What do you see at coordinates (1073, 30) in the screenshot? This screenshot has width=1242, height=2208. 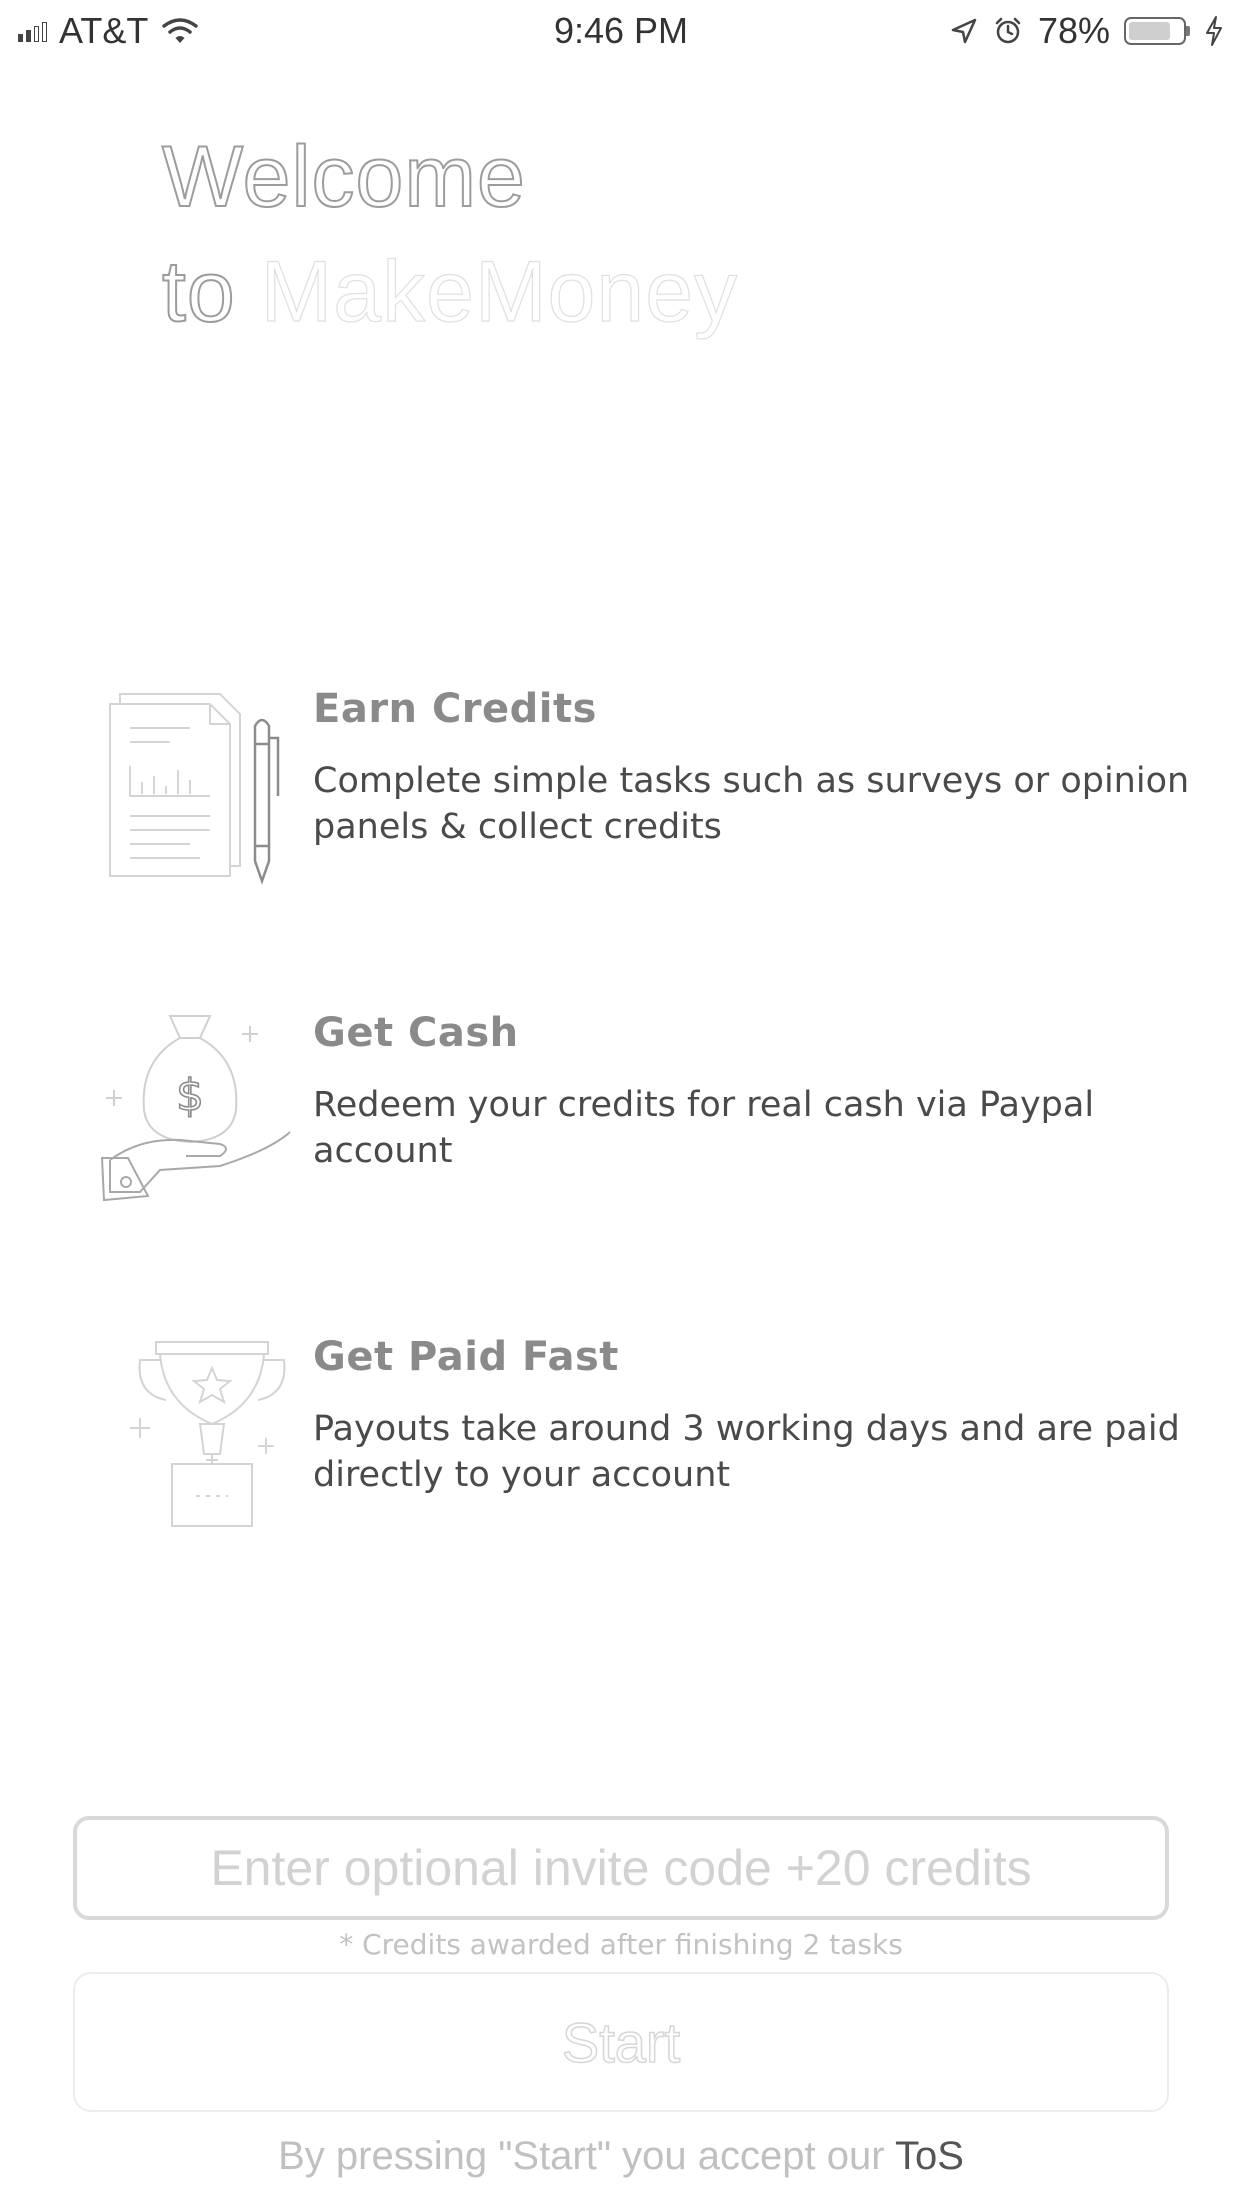 I see `battery-percent: 78%` at bounding box center [1073, 30].